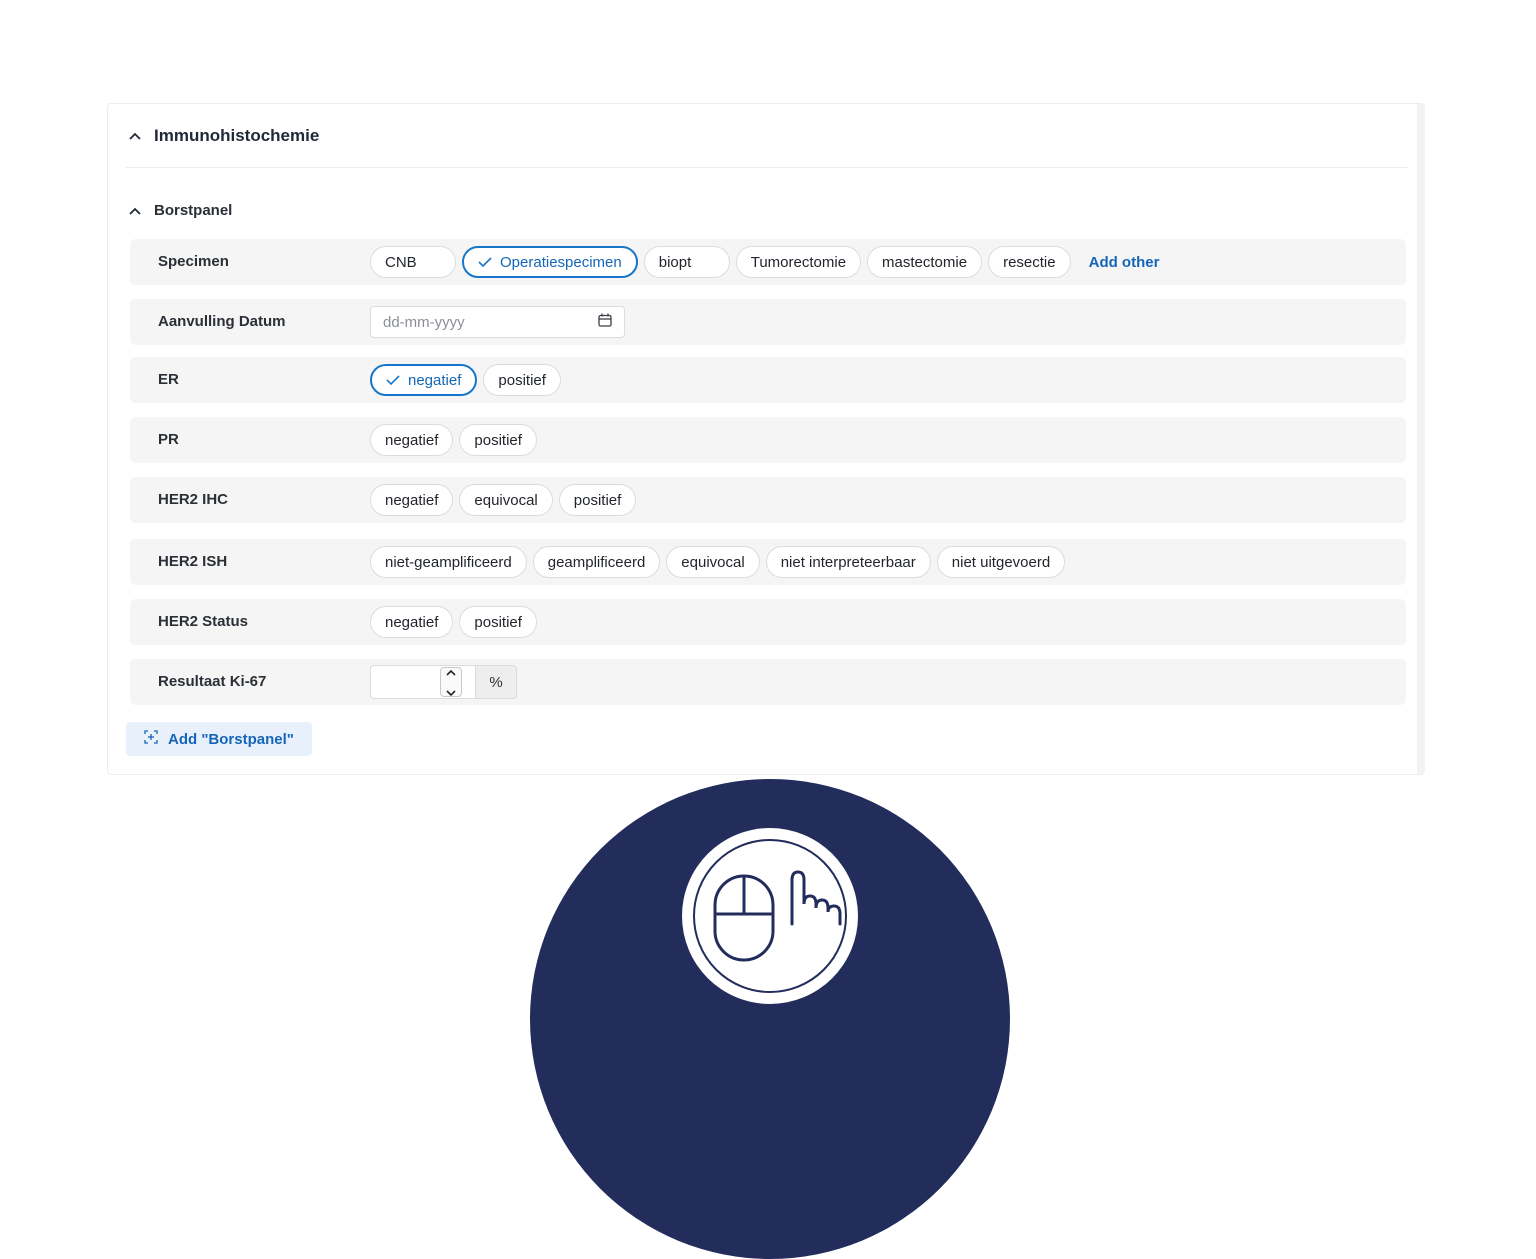  What do you see at coordinates (768, 380) in the screenshot?
I see `row-er: ER negatief positief` at bounding box center [768, 380].